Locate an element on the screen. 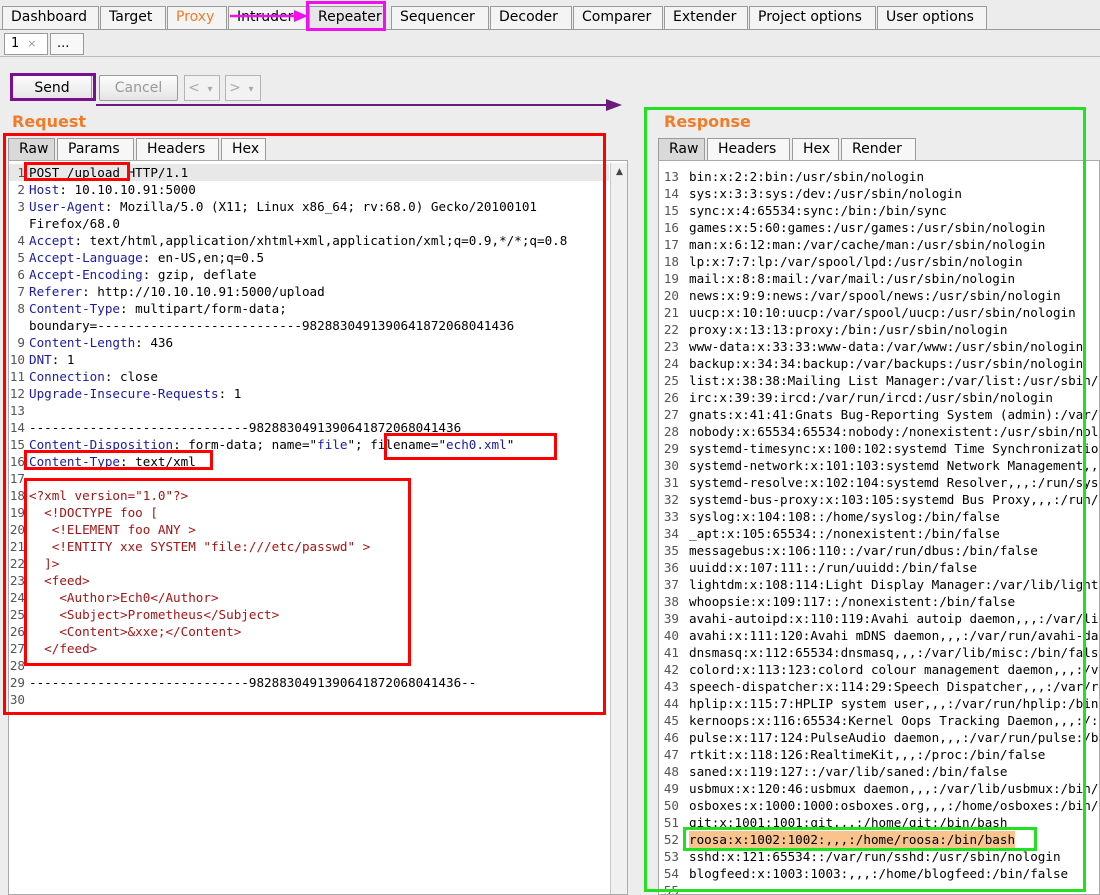 This screenshot has height=895, width=1100. close-icon: × is located at coordinates (31, 43).